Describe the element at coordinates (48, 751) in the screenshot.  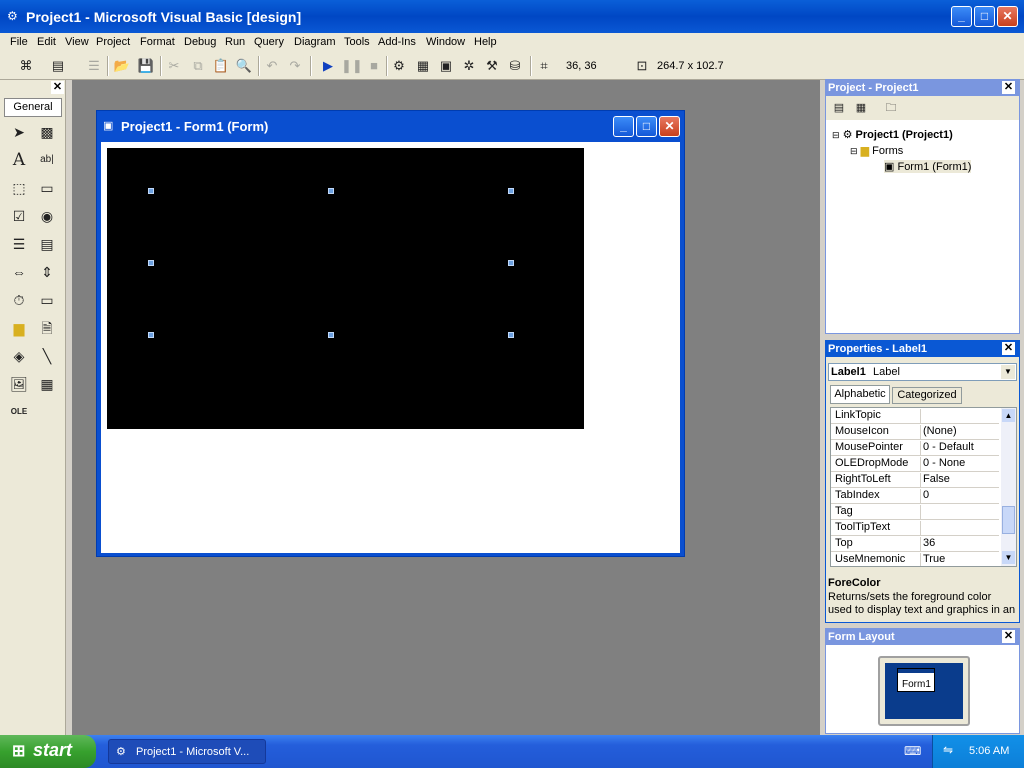
I see `start-button: ⊞ start` at that location.